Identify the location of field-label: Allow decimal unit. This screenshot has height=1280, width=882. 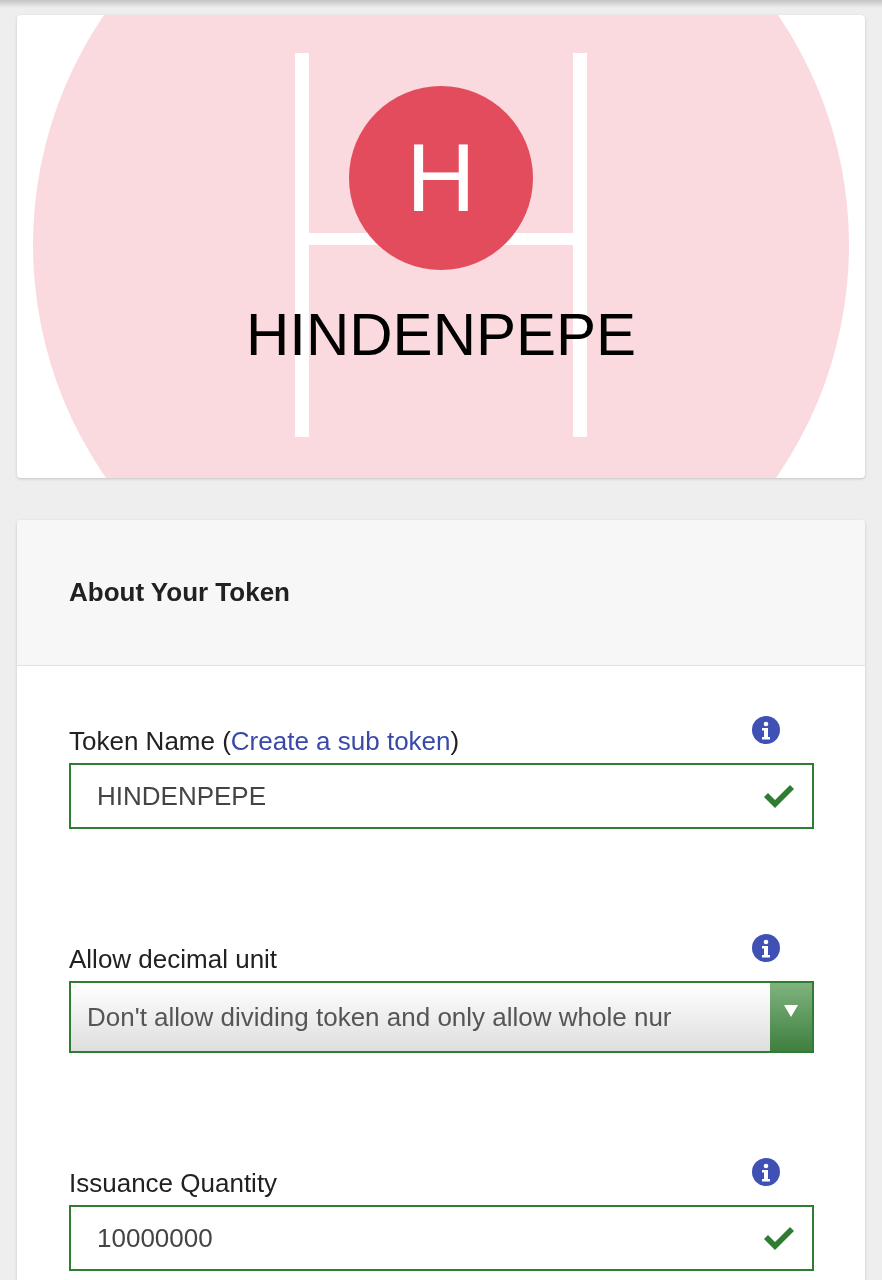
(173, 959).